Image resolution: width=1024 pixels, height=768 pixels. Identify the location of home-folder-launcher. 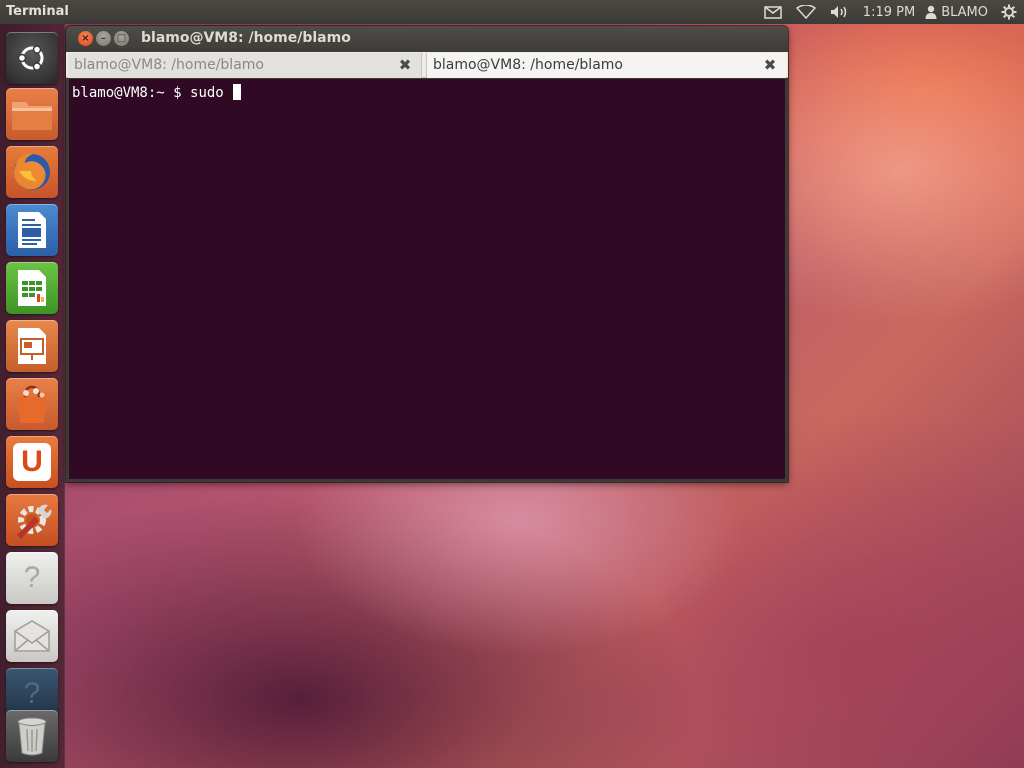
(32, 114).